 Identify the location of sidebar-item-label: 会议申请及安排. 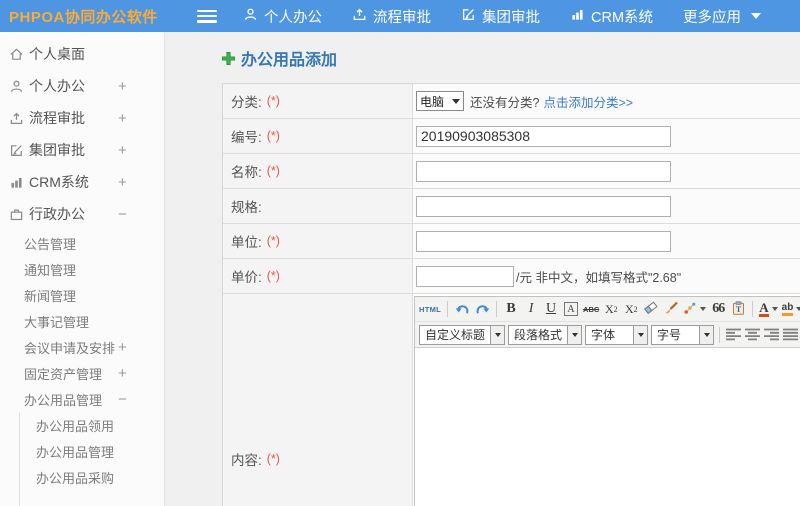
(70, 348).